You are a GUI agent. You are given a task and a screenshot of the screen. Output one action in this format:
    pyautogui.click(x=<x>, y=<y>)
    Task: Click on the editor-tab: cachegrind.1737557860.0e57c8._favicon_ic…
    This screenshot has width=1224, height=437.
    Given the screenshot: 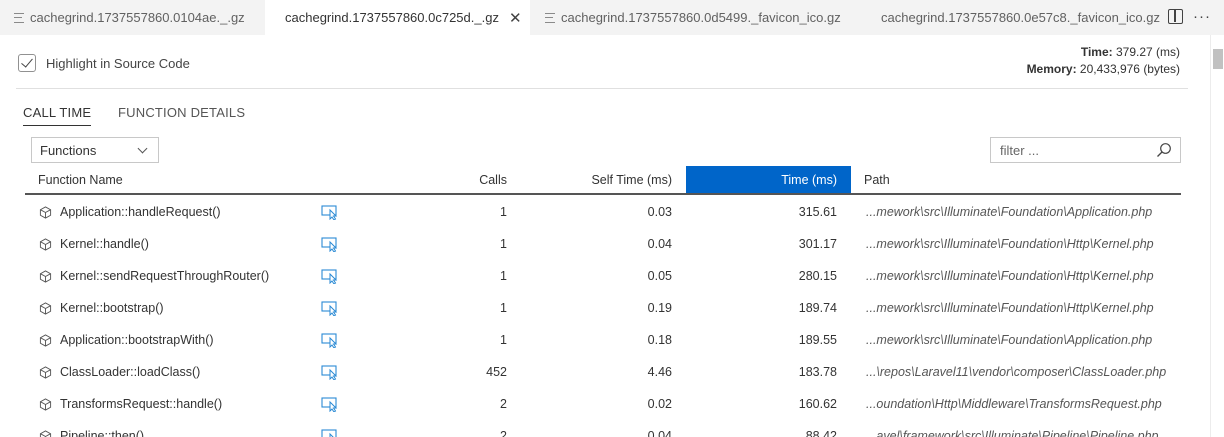 What is the action you would take?
    pyautogui.click(x=1013, y=17)
    